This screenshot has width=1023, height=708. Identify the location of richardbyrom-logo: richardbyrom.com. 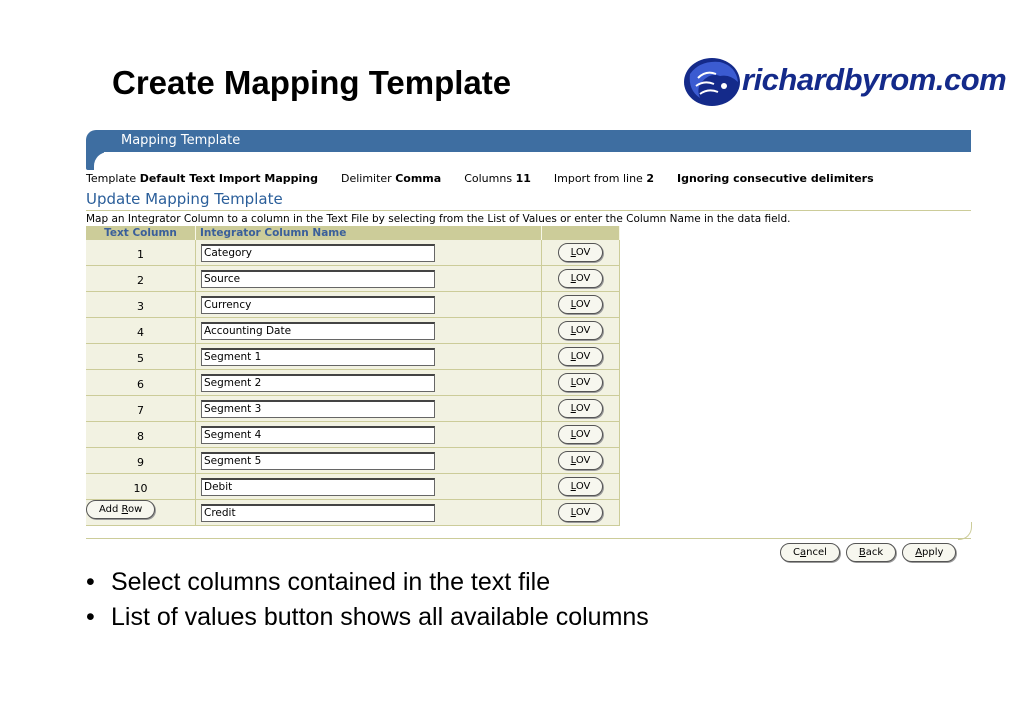
(847, 81).